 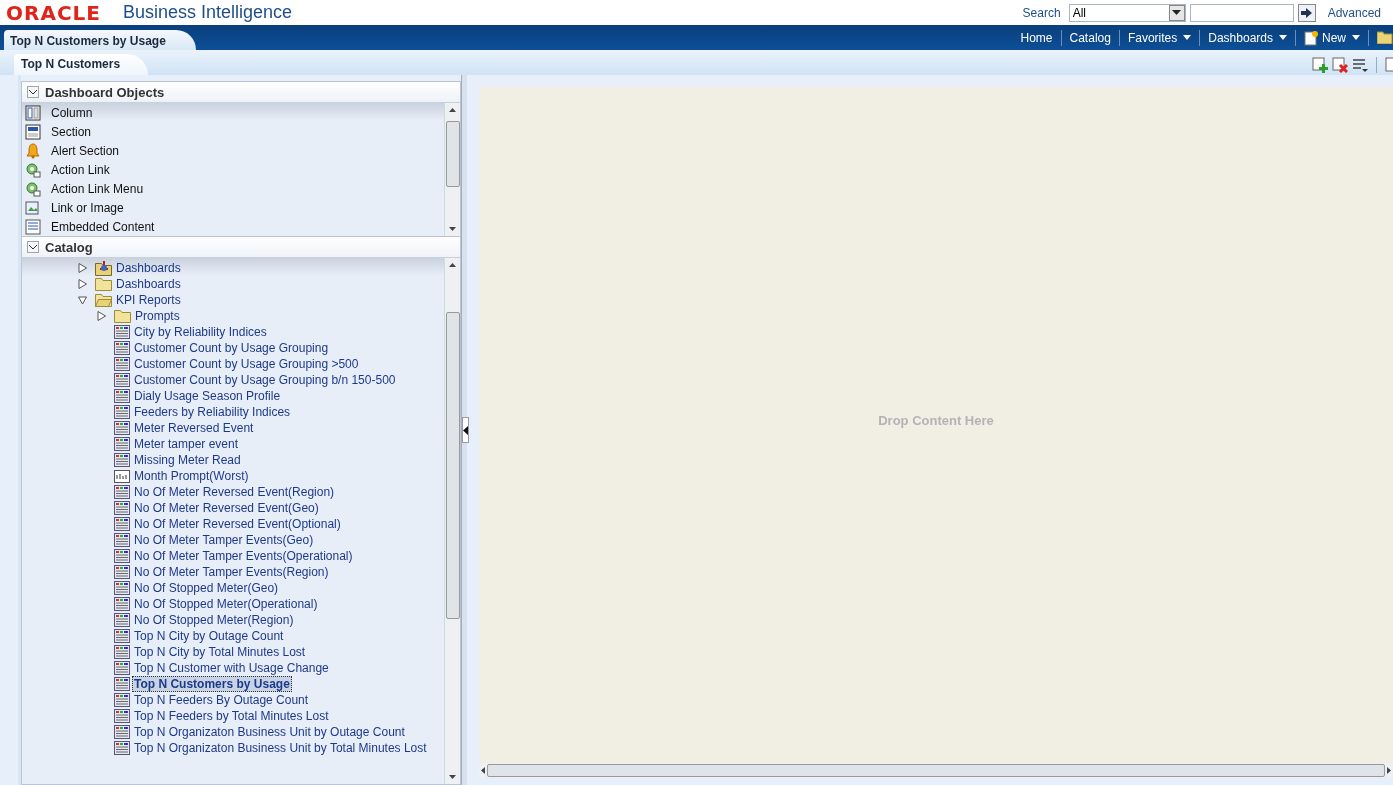 I want to click on expanded-arrow-icon, so click(x=82, y=300).